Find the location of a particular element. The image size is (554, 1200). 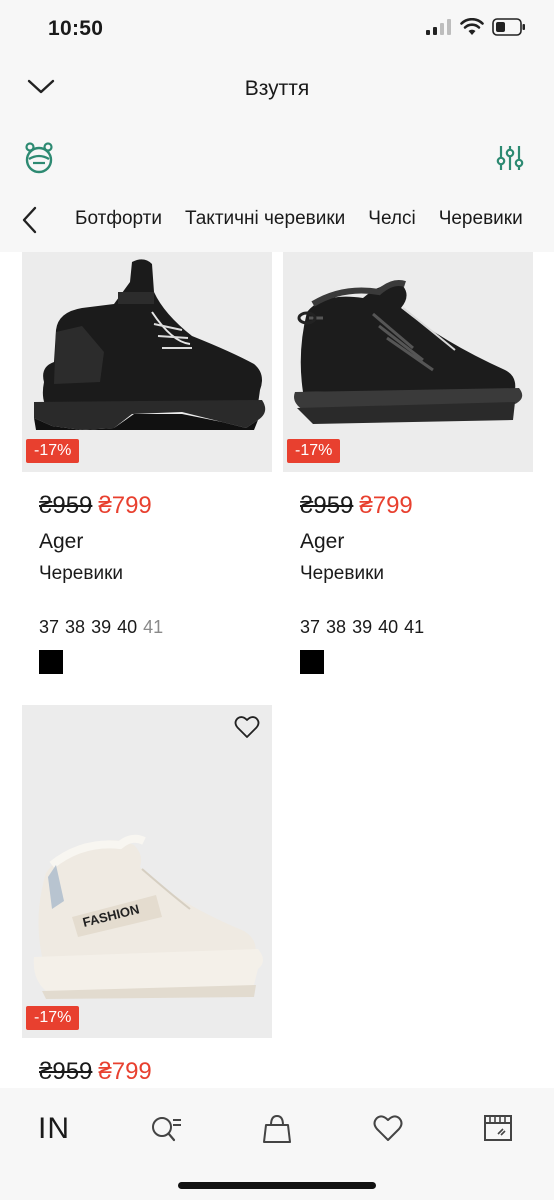

status-bar: 10:50 is located at coordinates (277, 30).